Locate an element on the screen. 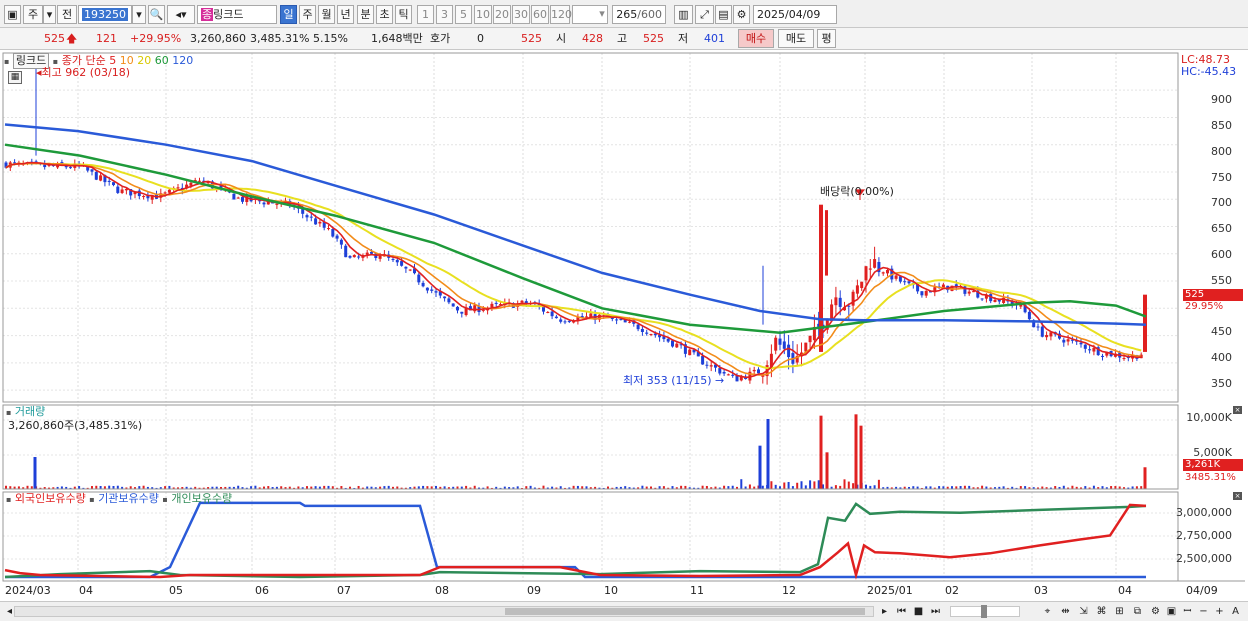 This screenshot has width=1248, height=621. interval-5-button: 5 is located at coordinates (463, 14).